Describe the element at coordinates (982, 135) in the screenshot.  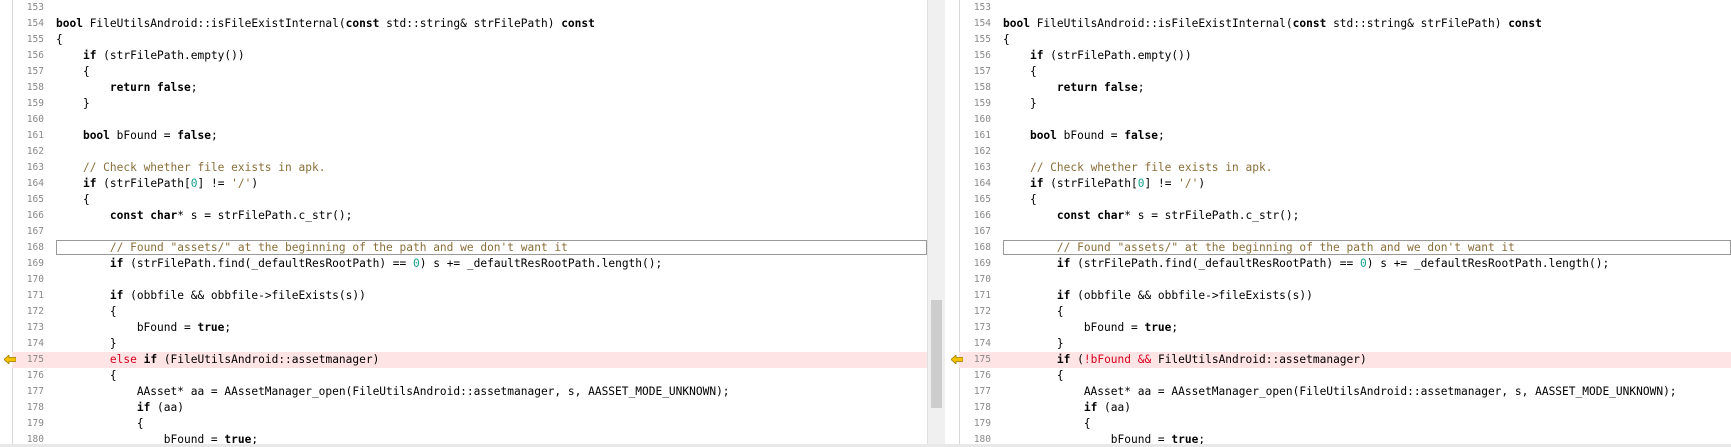
I see `line-number: 161` at that location.